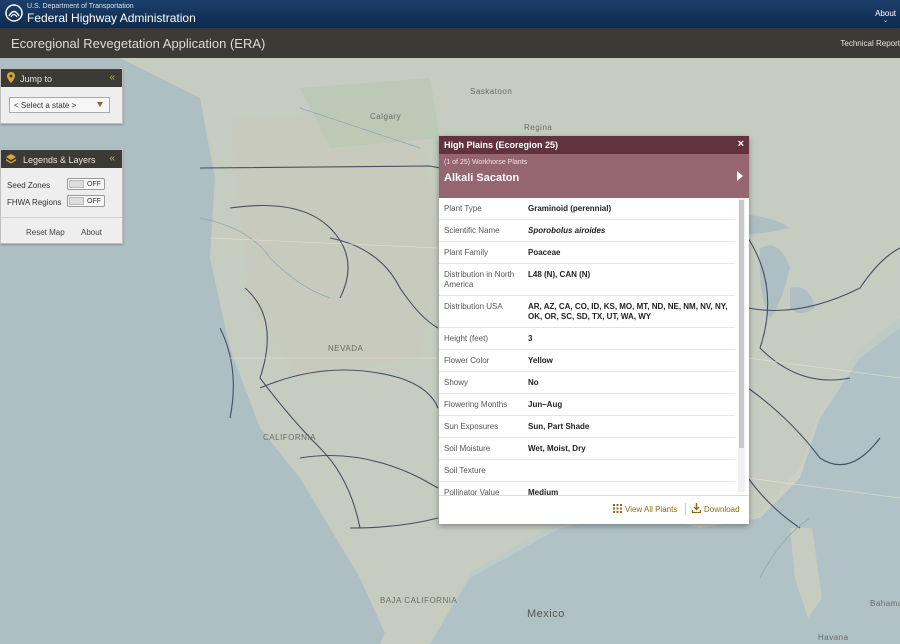 Image resolution: width=900 pixels, height=644 pixels. Describe the element at coordinates (111, 18) in the screenshot. I see `agency-name: Federal Highway Administration` at that location.